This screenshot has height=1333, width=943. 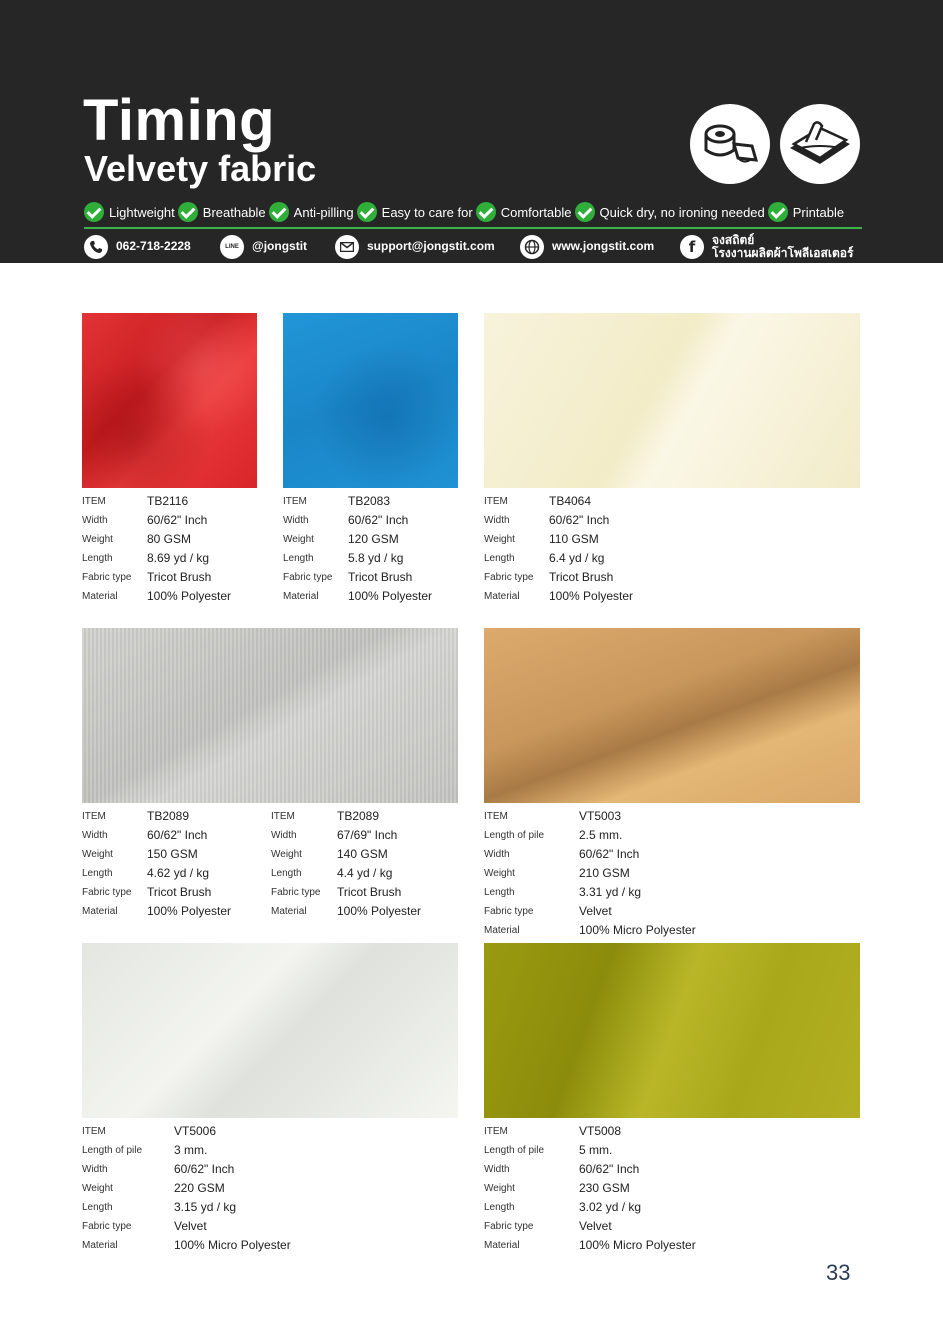 What do you see at coordinates (135, 501) in the screenshot?
I see `spec-row: ITEM TB2116` at bounding box center [135, 501].